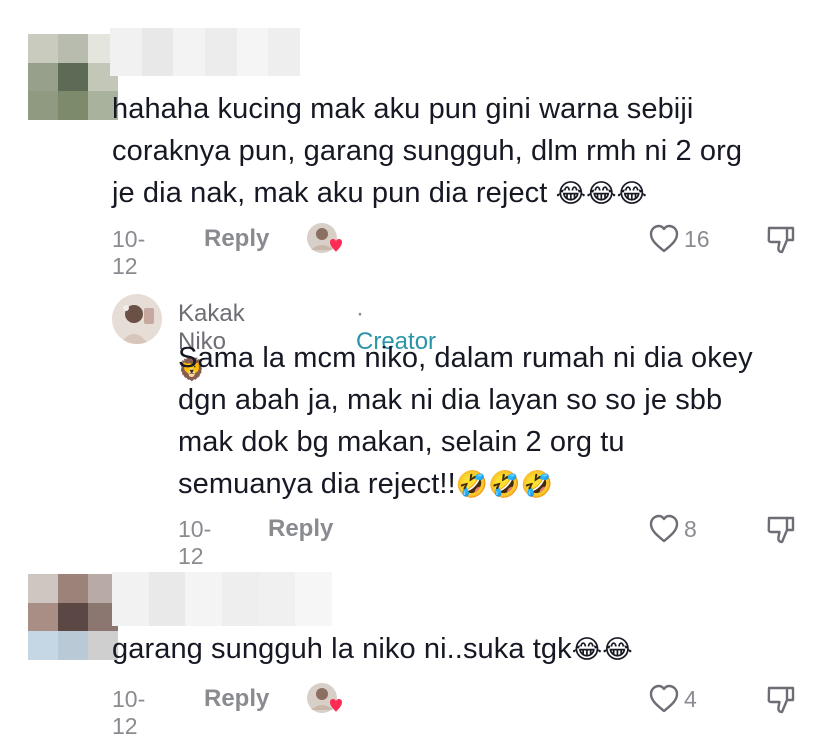  What do you see at coordinates (602, 649) in the screenshot?
I see `emoji-laughing: 😂😂` at bounding box center [602, 649].